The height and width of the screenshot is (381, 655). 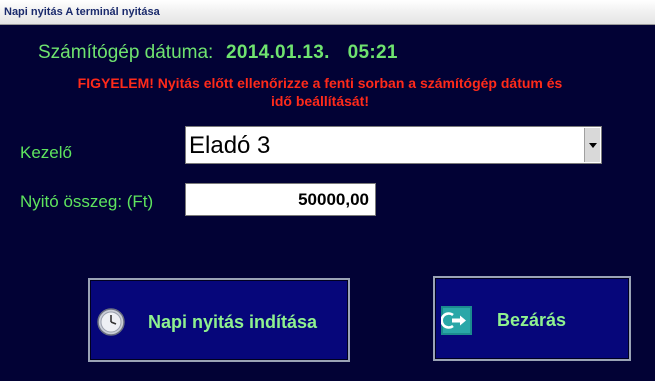 I want to click on computer-date-value: 2014.01.13. 05:21, so click(x=312, y=53).